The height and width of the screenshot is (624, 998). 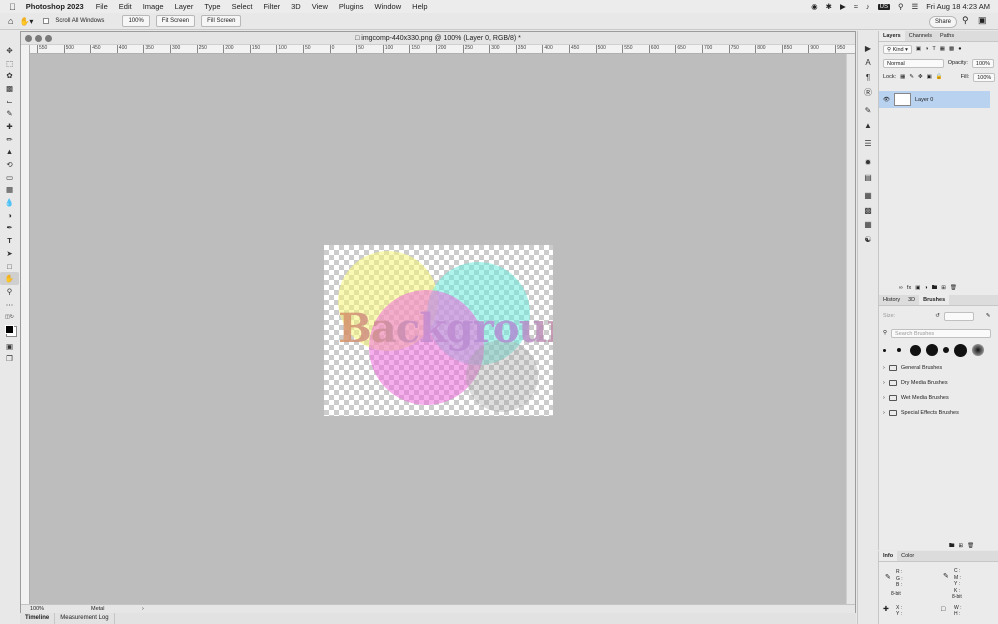 What do you see at coordinates (9, 291) in the screenshot?
I see `zoom-tool-icon: ⚲` at bounding box center [9, 291].